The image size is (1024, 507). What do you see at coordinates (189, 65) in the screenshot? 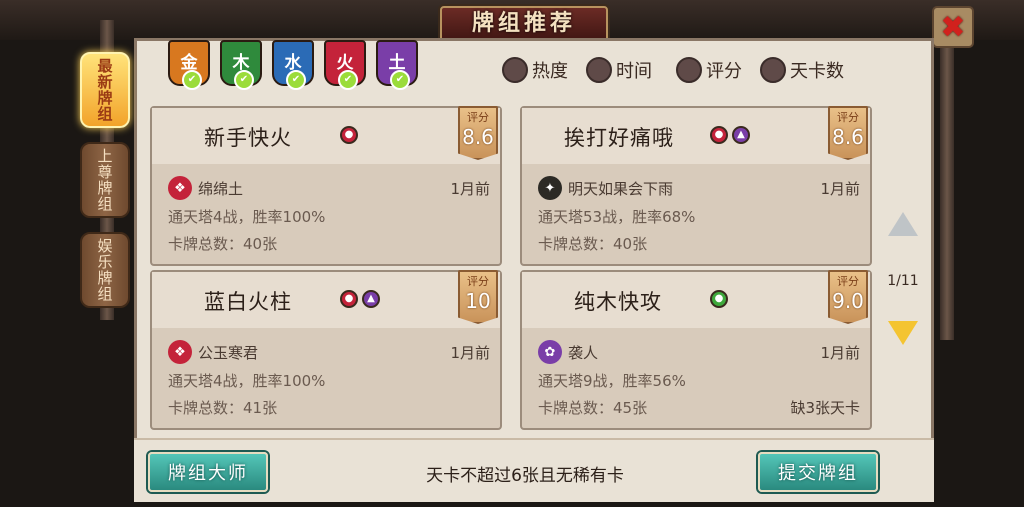
I see `filter-metal: 金 ✔` at bounding box center [189, 65].